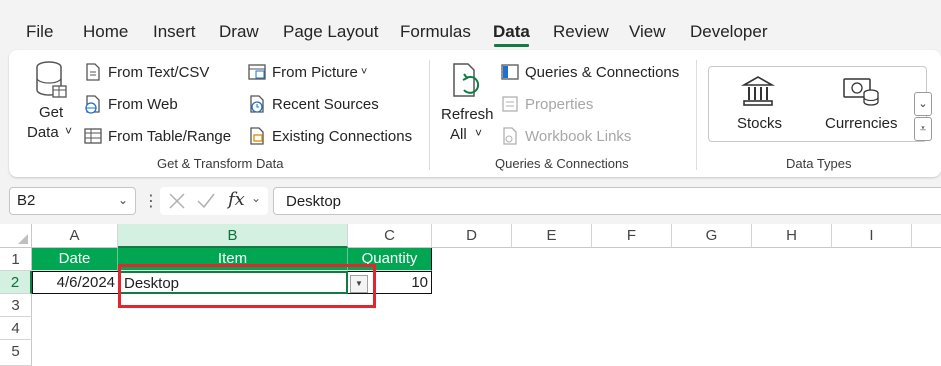  I want to click on existing-connections-label: Existing Connections, so click(342, 136).